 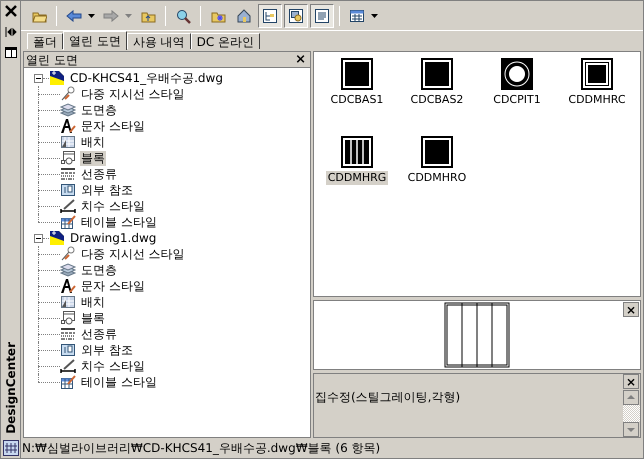 What do you see at coordinates (10, 52) in the screenshot?
I see `properties-icon` at bounding box center [10, 52].